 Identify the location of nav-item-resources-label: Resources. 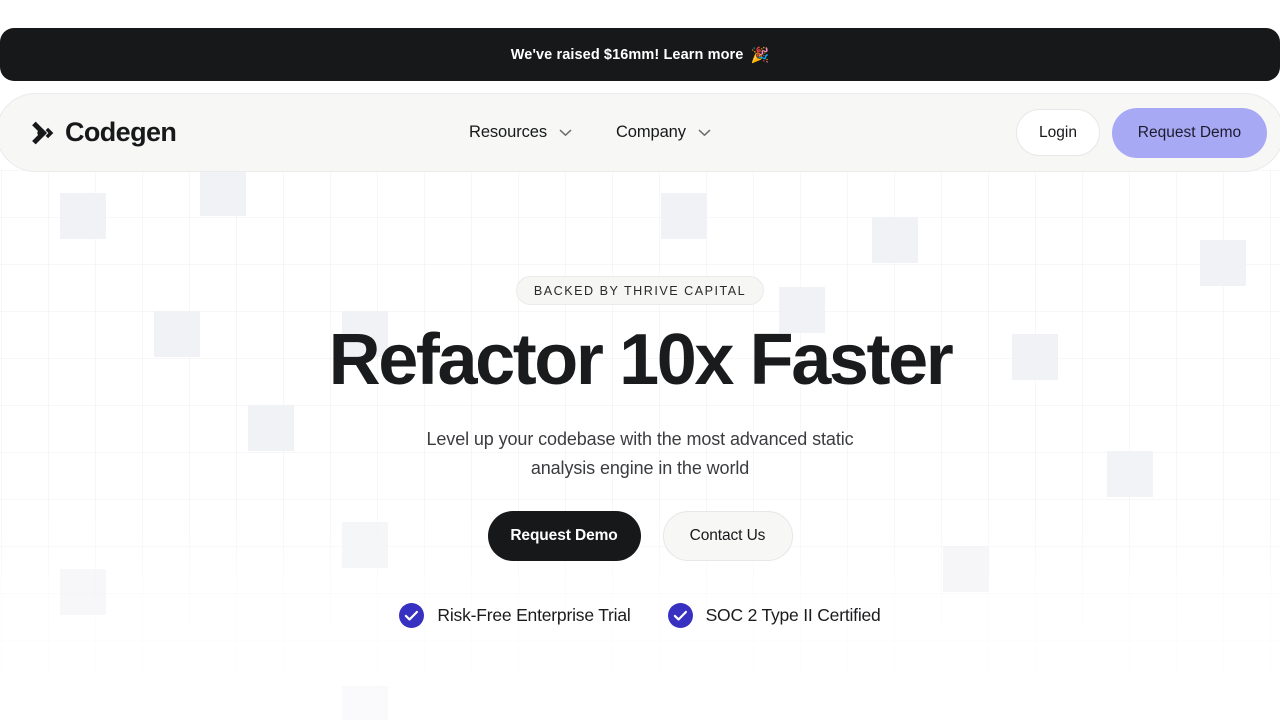
(508, 132).